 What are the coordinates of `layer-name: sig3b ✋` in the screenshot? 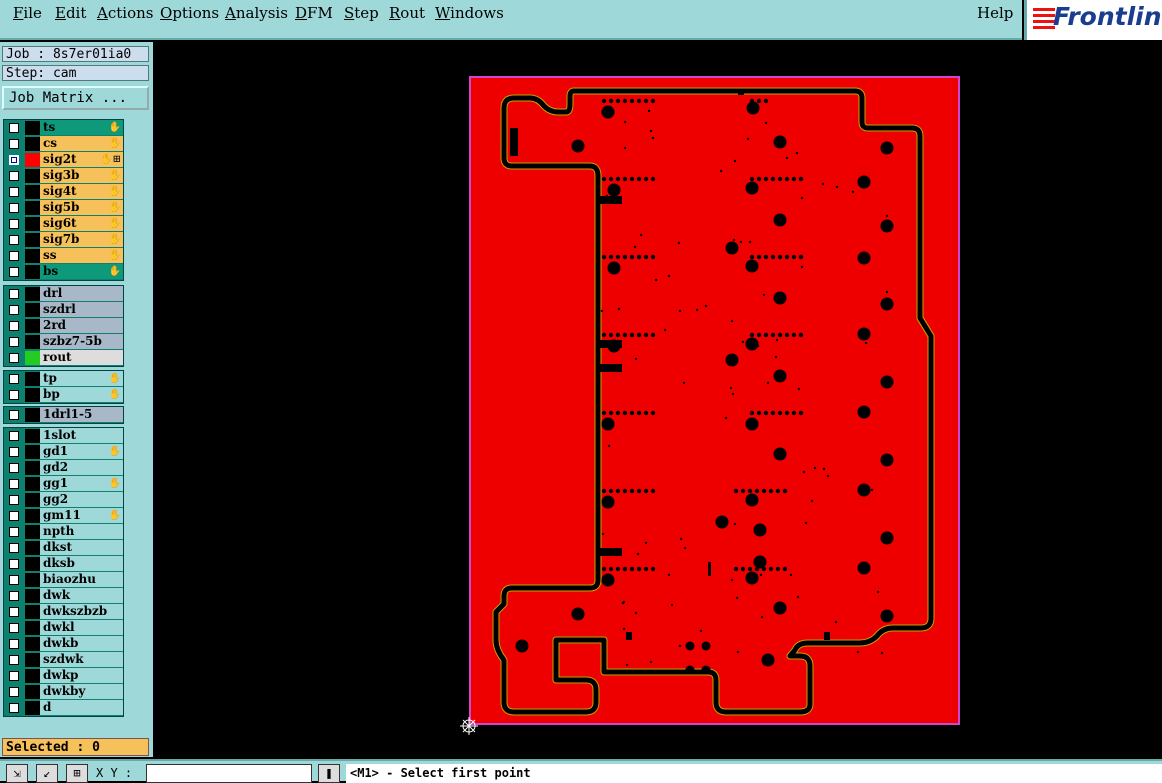 It's located at (81, 175).